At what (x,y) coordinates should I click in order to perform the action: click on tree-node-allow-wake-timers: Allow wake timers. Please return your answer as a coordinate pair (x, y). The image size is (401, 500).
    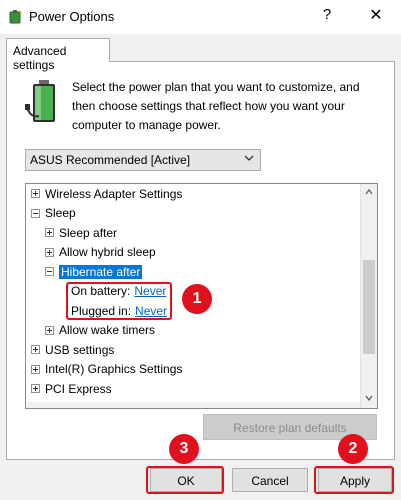
    Looking at the image, I should click on (100, 331).